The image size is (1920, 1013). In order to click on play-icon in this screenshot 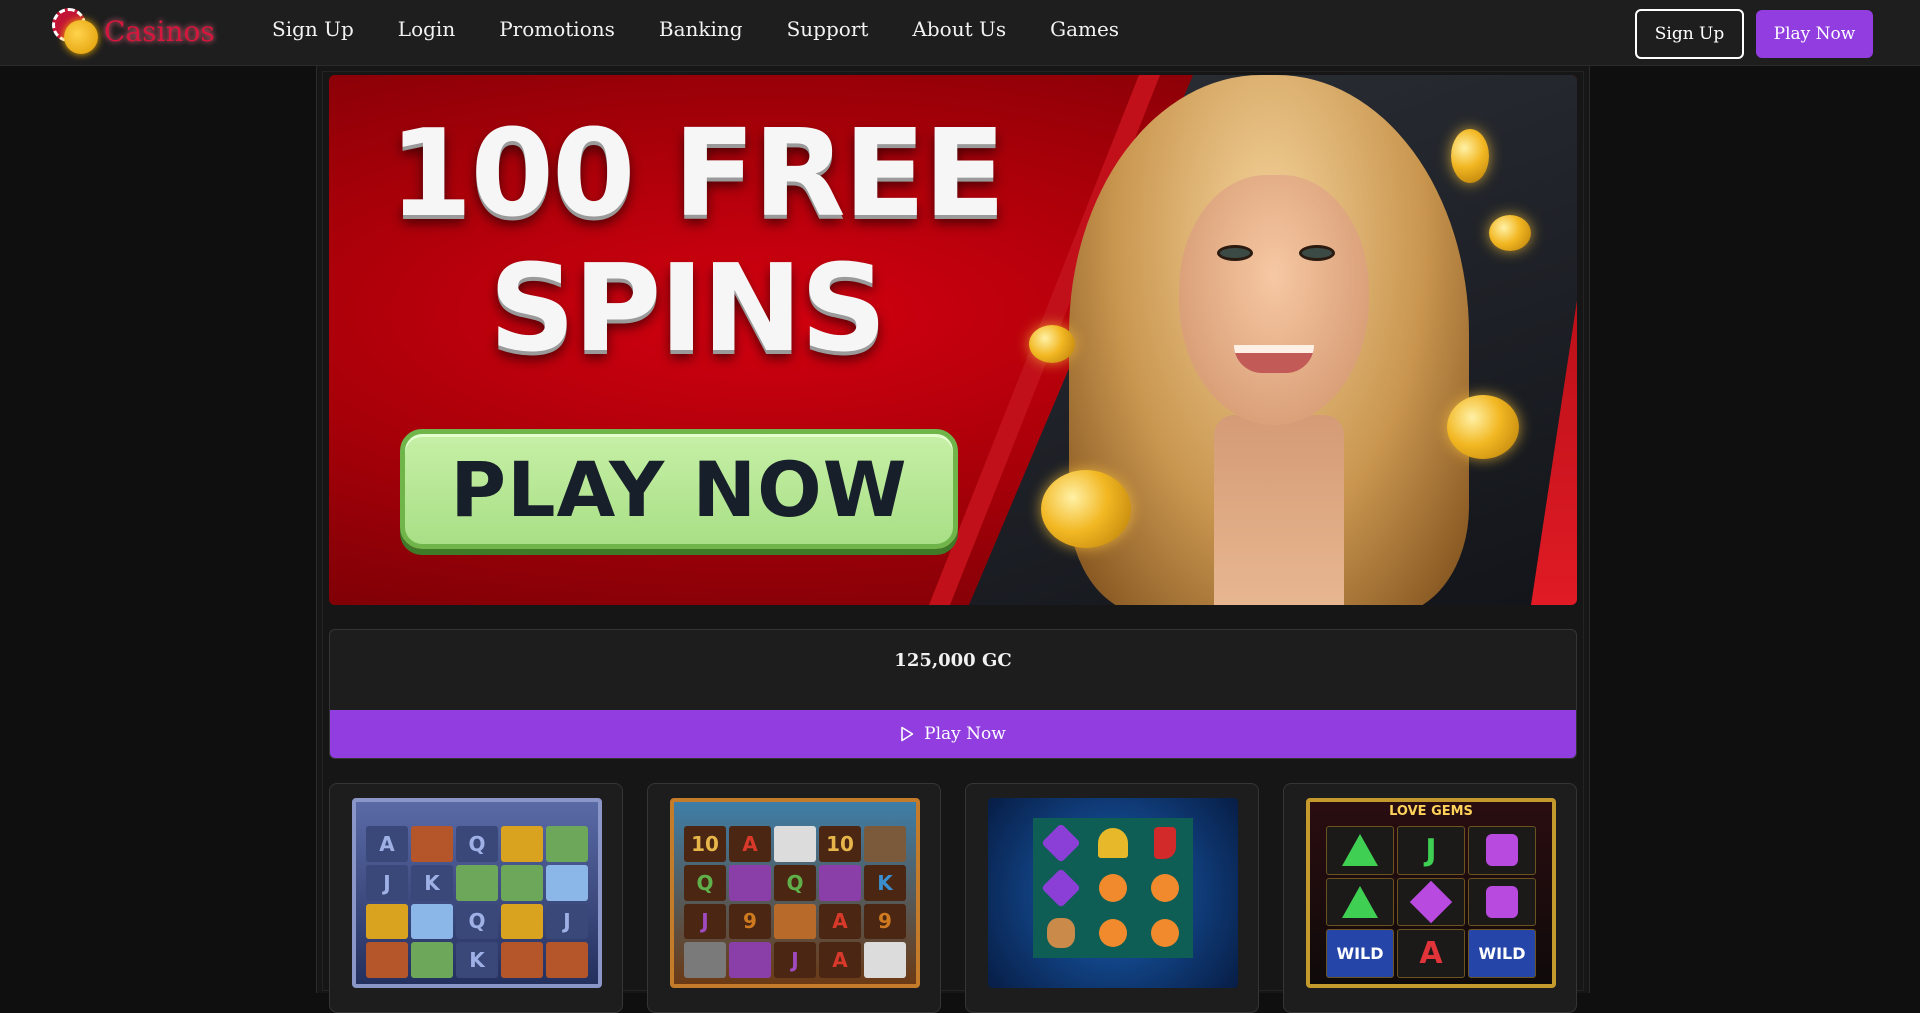, I will do `click(907, 734)`.